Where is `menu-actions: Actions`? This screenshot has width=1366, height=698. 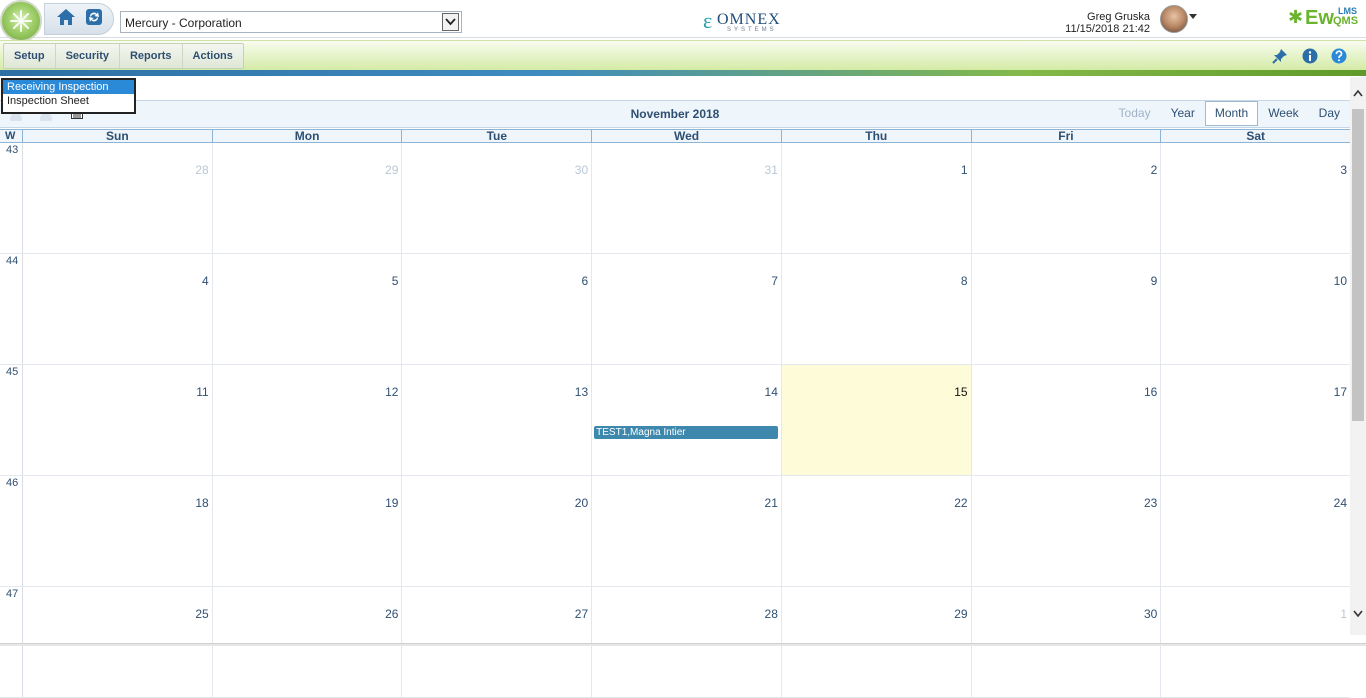 menu-actions: Actions is located at coordinates (213, 56).